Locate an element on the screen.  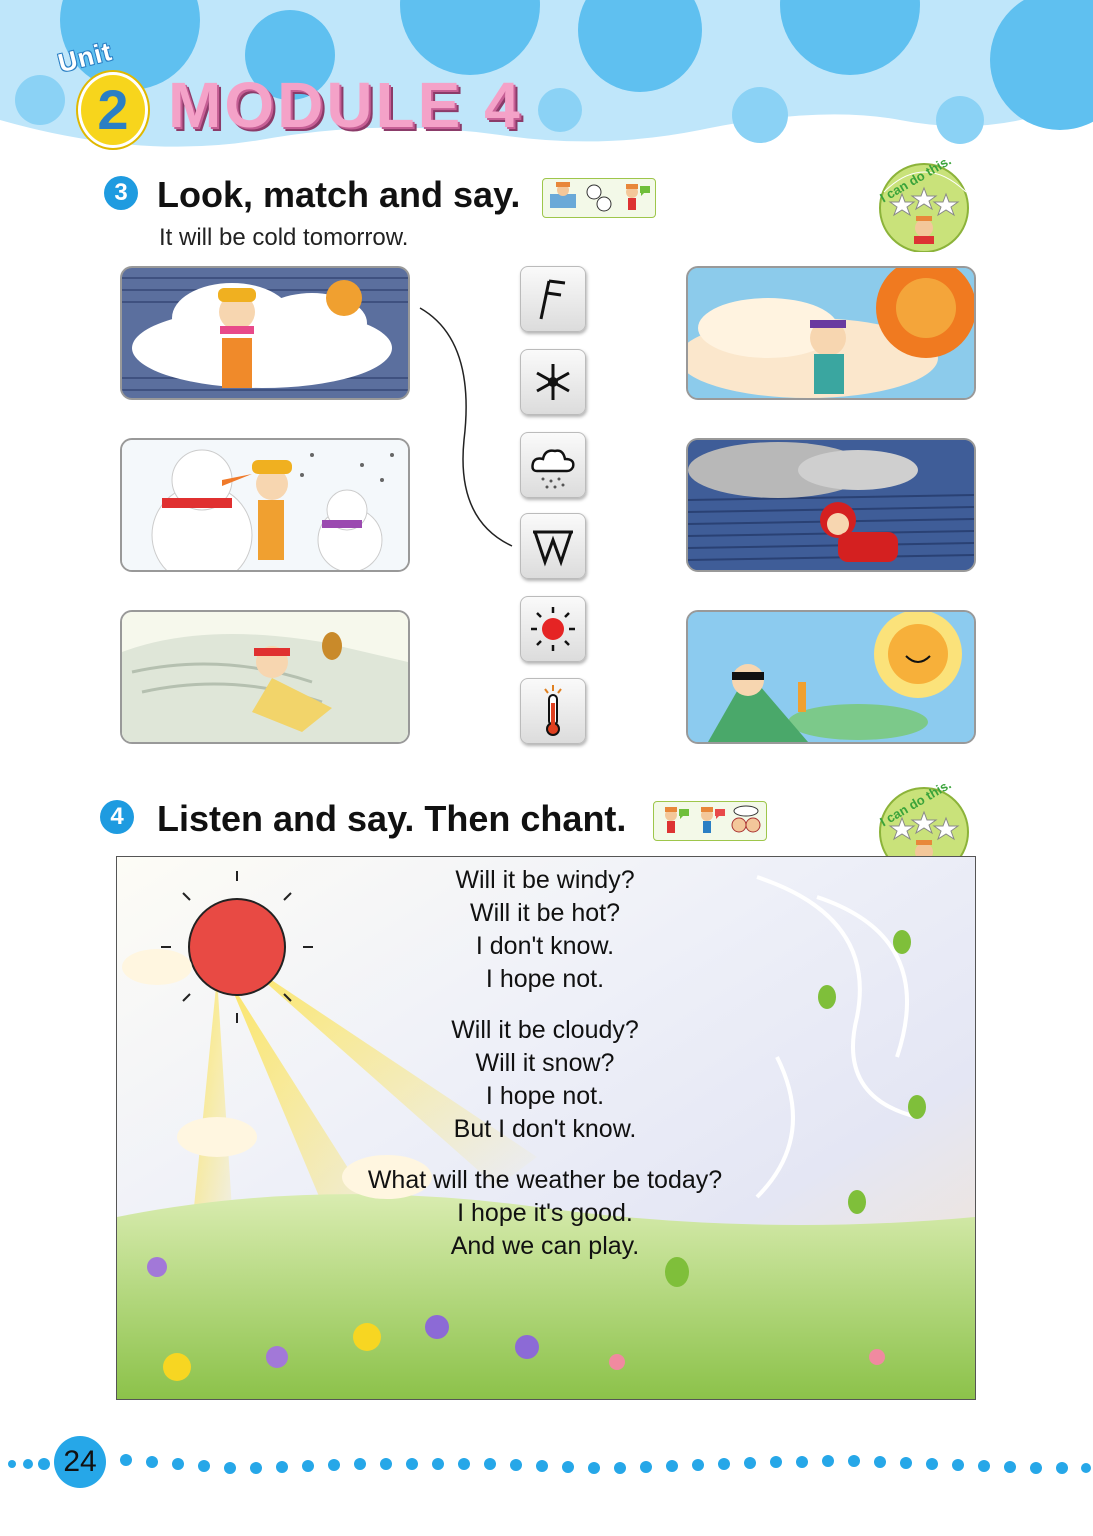
listen-icon is located at coordinates (599, 198).